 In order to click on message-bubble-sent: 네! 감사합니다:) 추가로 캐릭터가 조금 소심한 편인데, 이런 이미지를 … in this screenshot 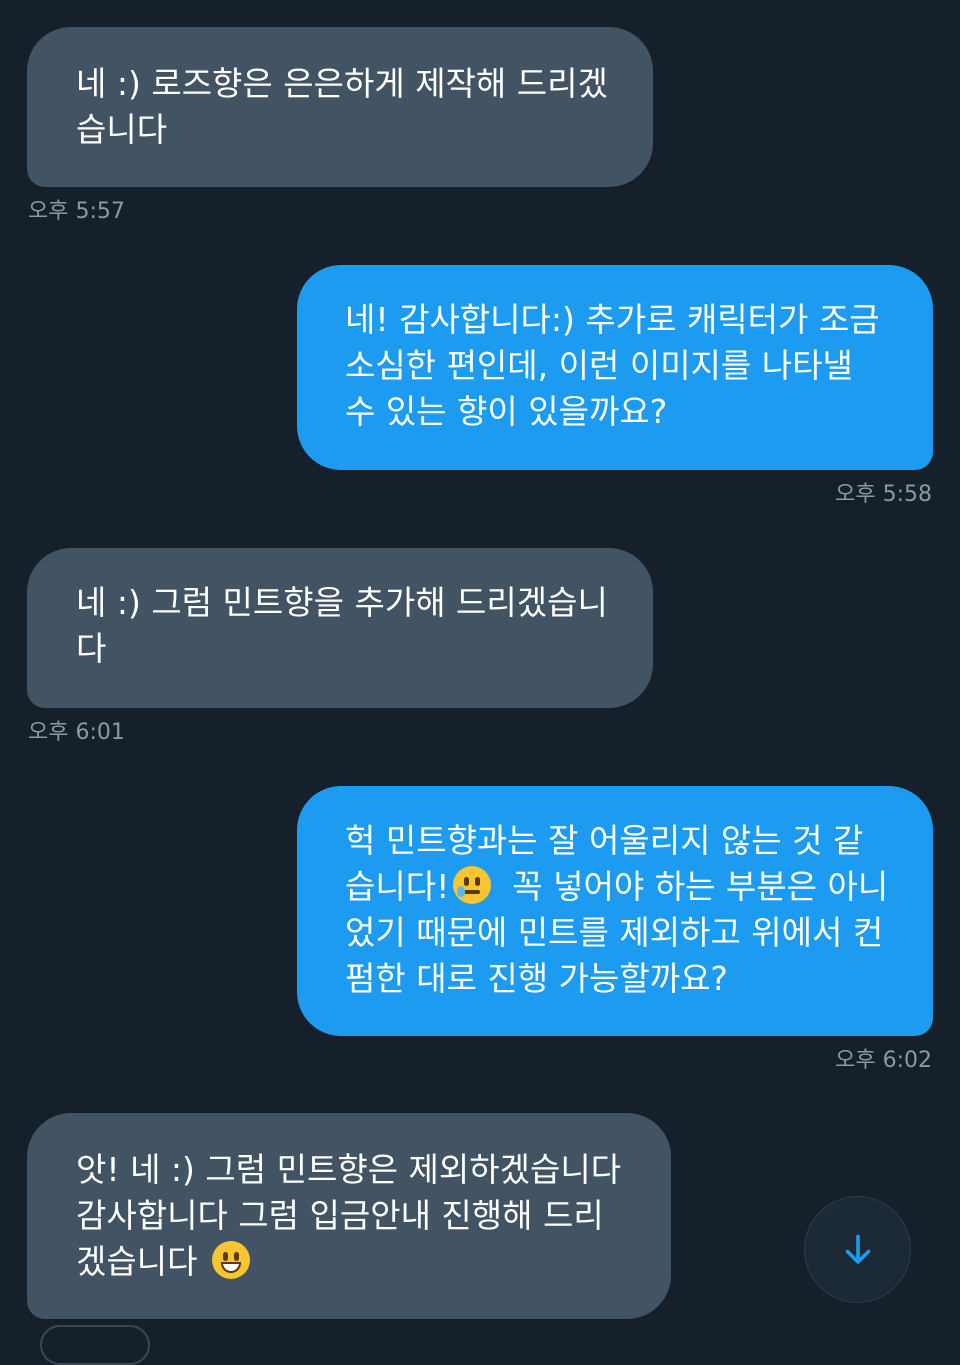, I will do `click(615, 367)`.